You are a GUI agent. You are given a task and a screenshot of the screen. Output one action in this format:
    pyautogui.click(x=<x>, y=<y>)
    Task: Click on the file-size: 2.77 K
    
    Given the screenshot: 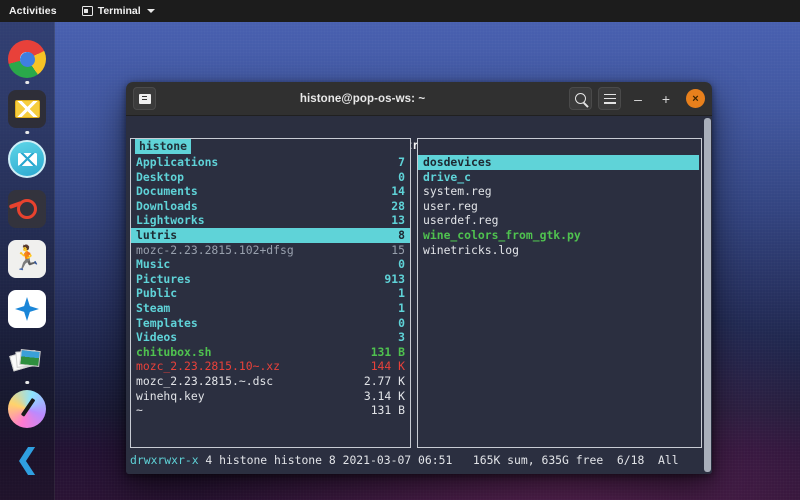 What is the action you would take?
    pyautogui.click(x=384, y=380)
    